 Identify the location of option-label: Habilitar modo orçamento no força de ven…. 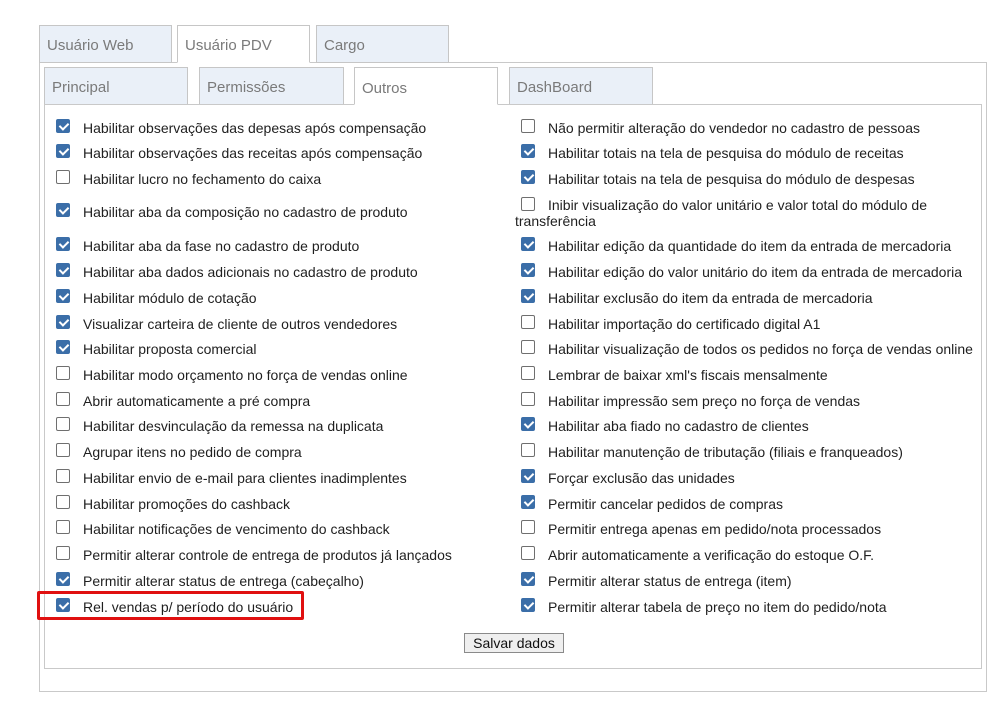
(245, 375).